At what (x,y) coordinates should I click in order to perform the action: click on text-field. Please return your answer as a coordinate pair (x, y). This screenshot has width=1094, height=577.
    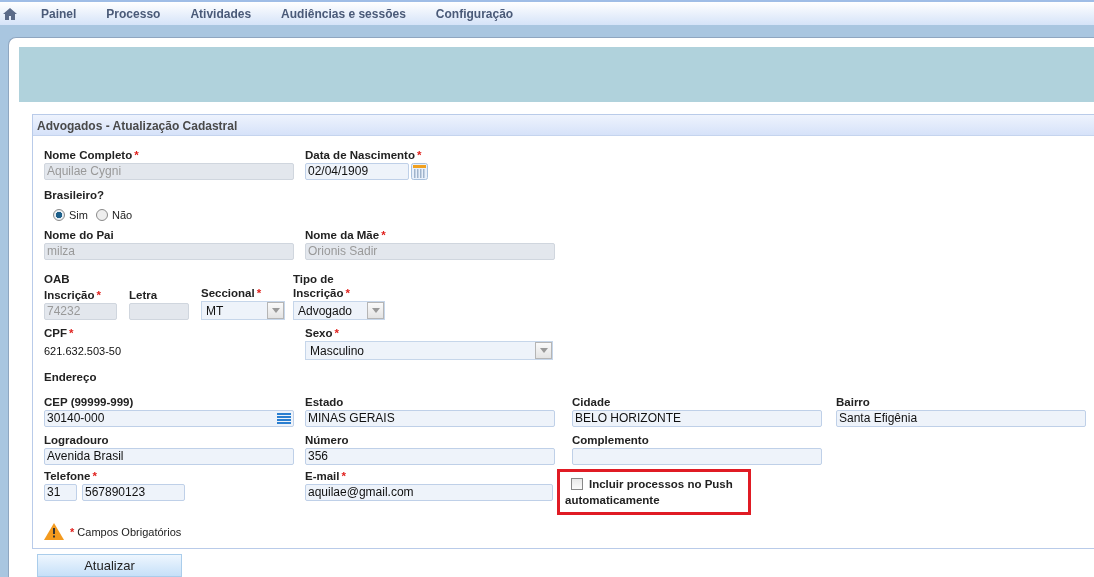
    Looking at the image, I should click on (697, 456).